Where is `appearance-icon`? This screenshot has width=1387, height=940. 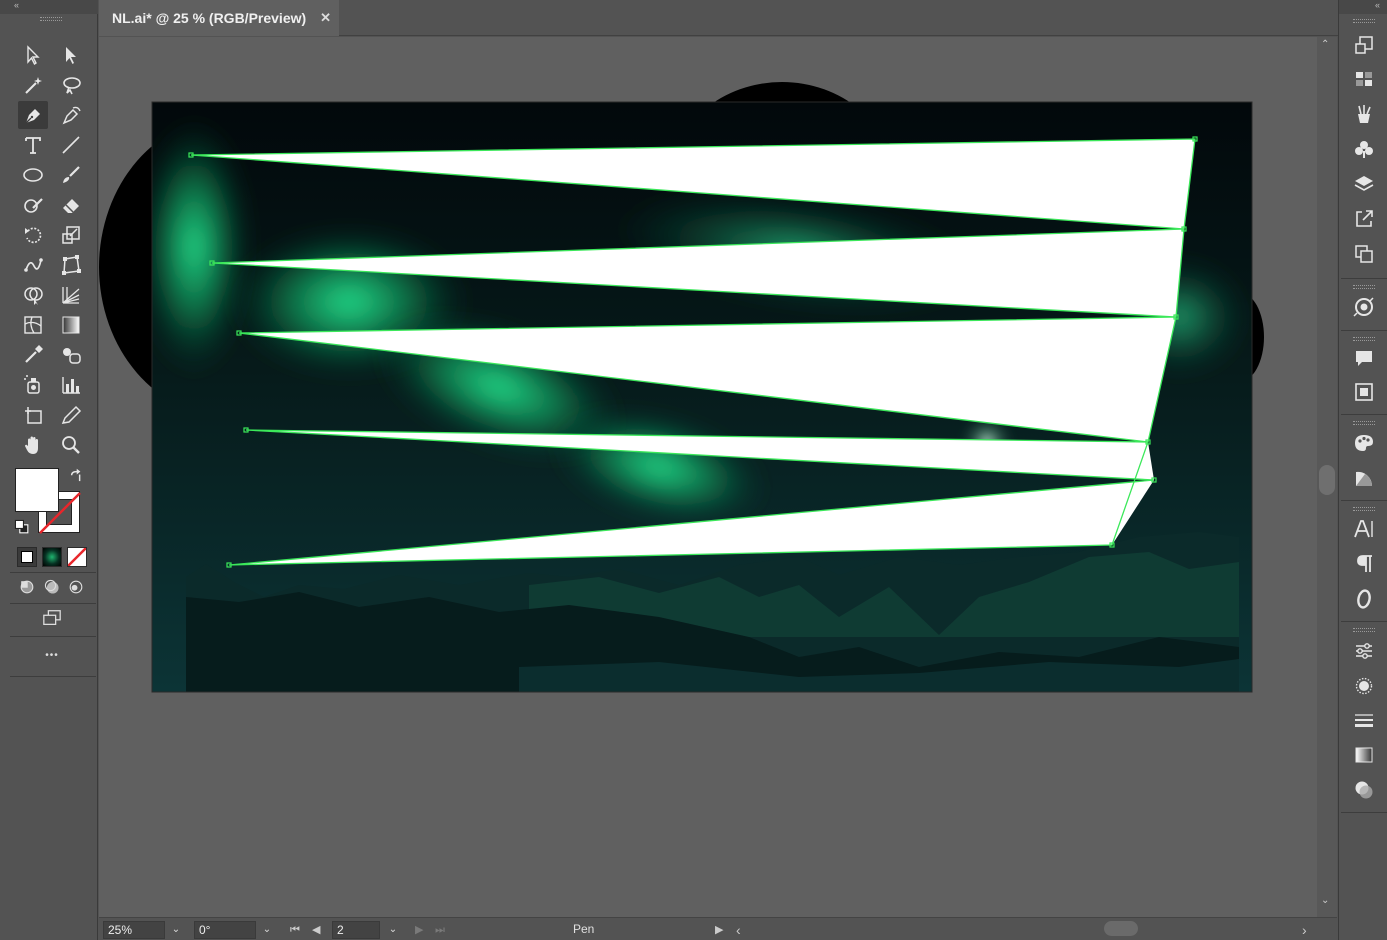
appearance-icon is located at coordinates (1364, 686).